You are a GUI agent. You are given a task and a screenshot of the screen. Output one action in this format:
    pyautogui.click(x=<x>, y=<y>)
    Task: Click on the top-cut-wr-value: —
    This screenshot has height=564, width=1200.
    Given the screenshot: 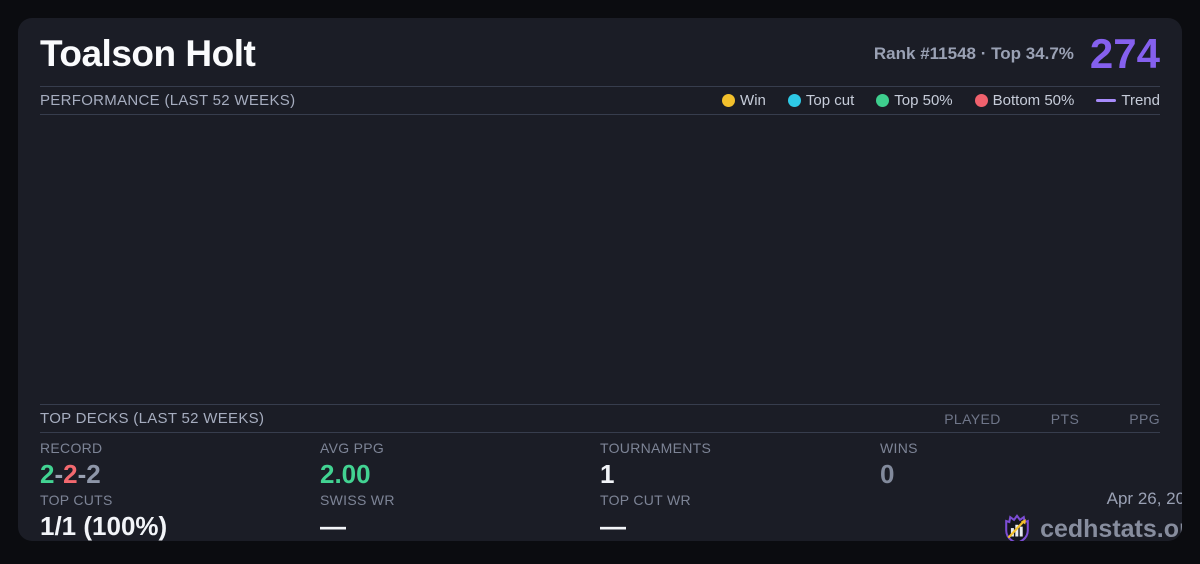 What is the action you would take?
    pyautogui.click(x=613, y=526)
    